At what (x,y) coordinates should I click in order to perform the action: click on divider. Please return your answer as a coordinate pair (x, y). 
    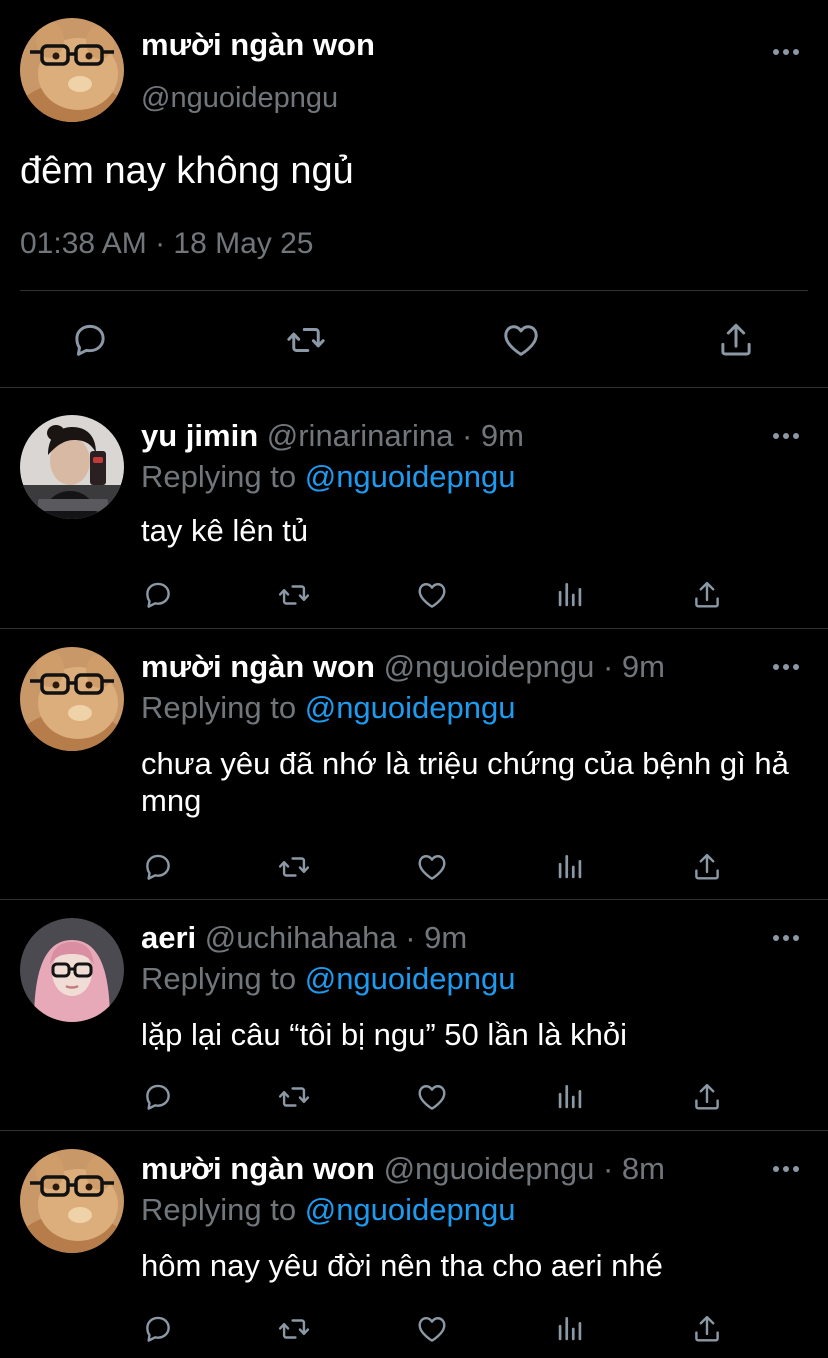
    Looking at the image, I should click on (414, 290).